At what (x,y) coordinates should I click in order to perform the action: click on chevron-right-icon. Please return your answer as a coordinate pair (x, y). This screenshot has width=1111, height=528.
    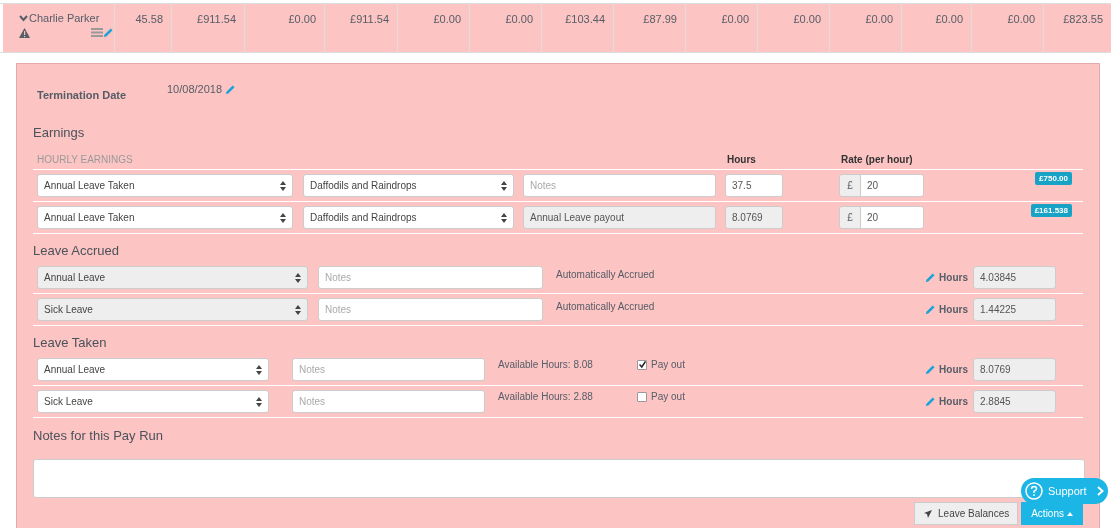
    Looking at the image, I should click on (1100, 491).